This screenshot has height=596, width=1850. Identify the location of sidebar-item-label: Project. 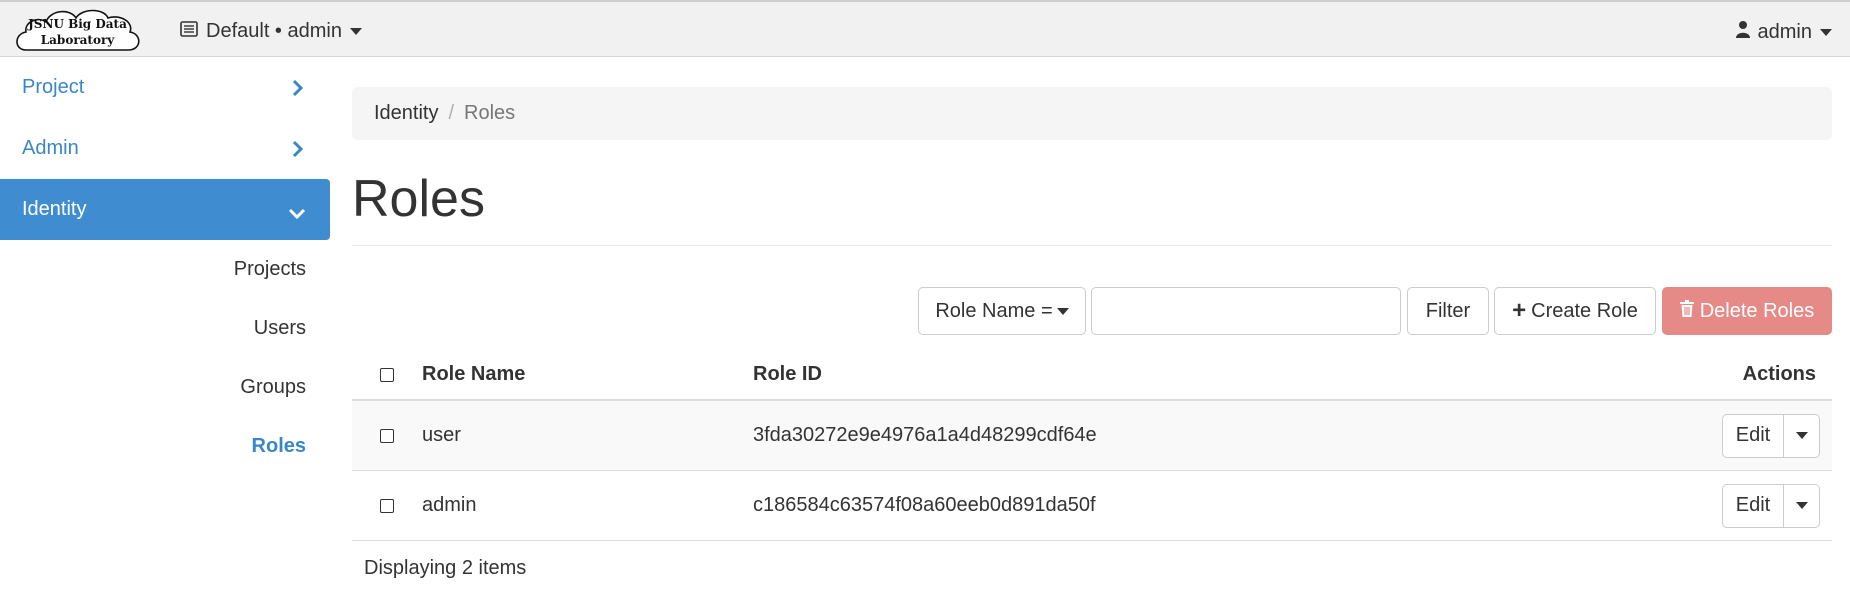
(53, 87).